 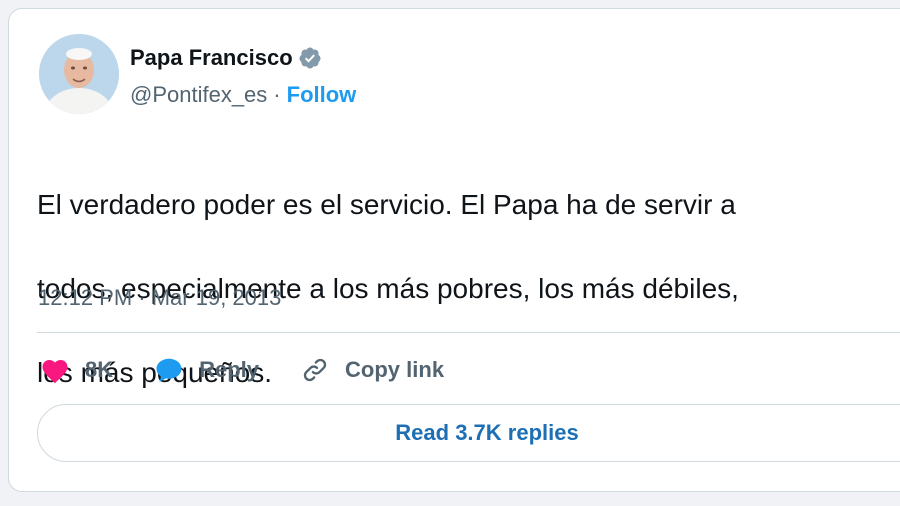 I want to click on reply-button: Reply, so click(x=206, y=370).